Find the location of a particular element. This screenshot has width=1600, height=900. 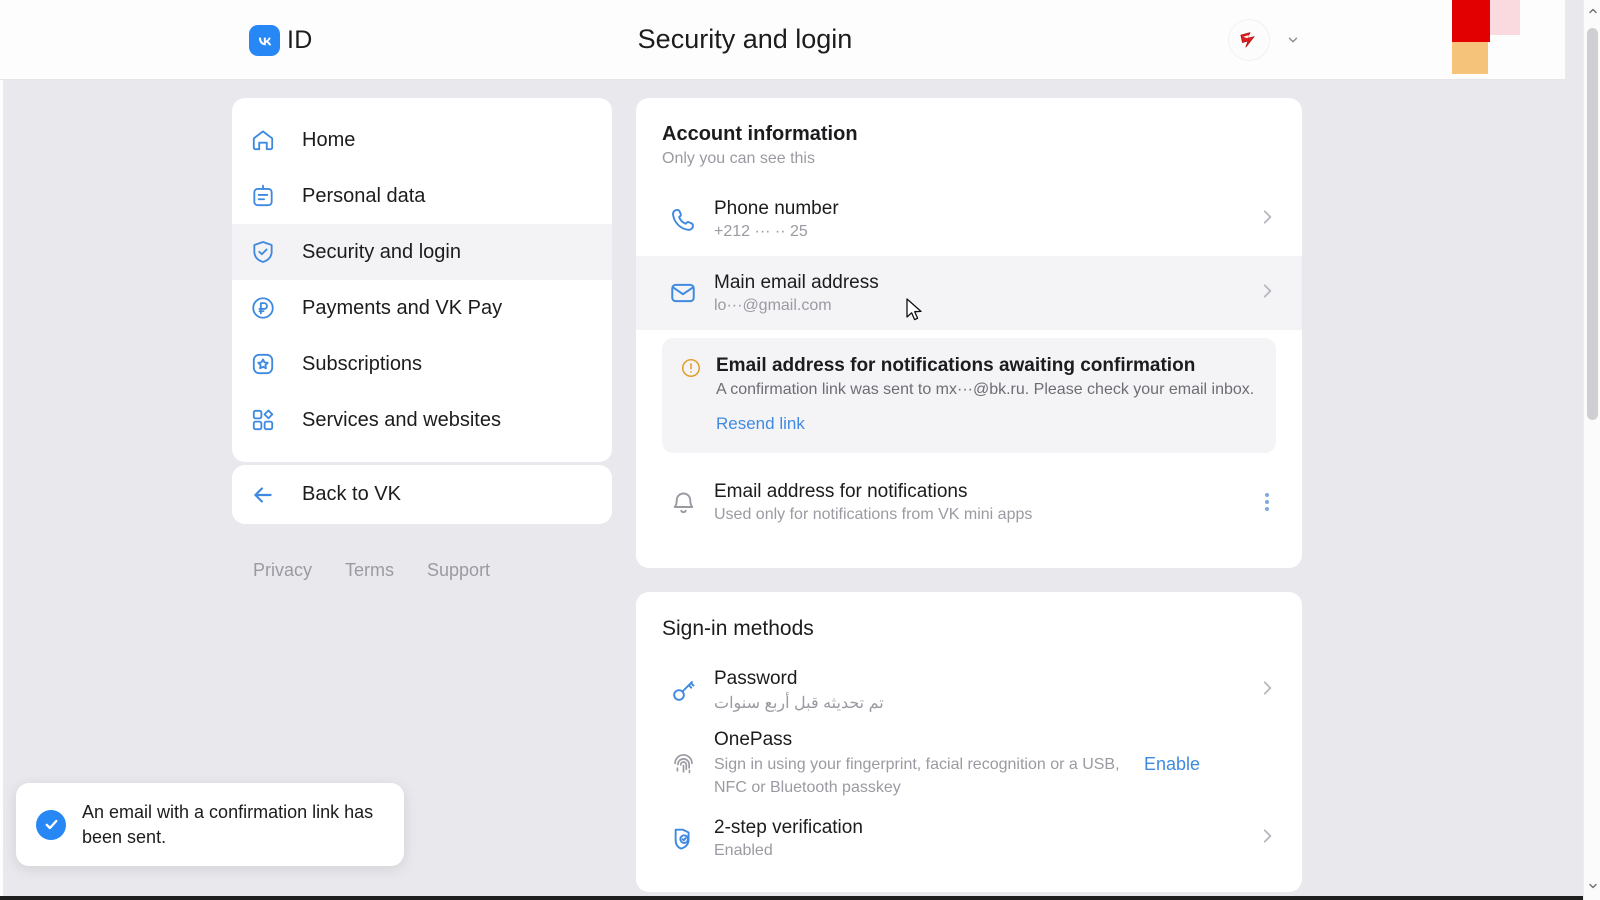

footer-link-support: Support is located at coordinates (458, 570).